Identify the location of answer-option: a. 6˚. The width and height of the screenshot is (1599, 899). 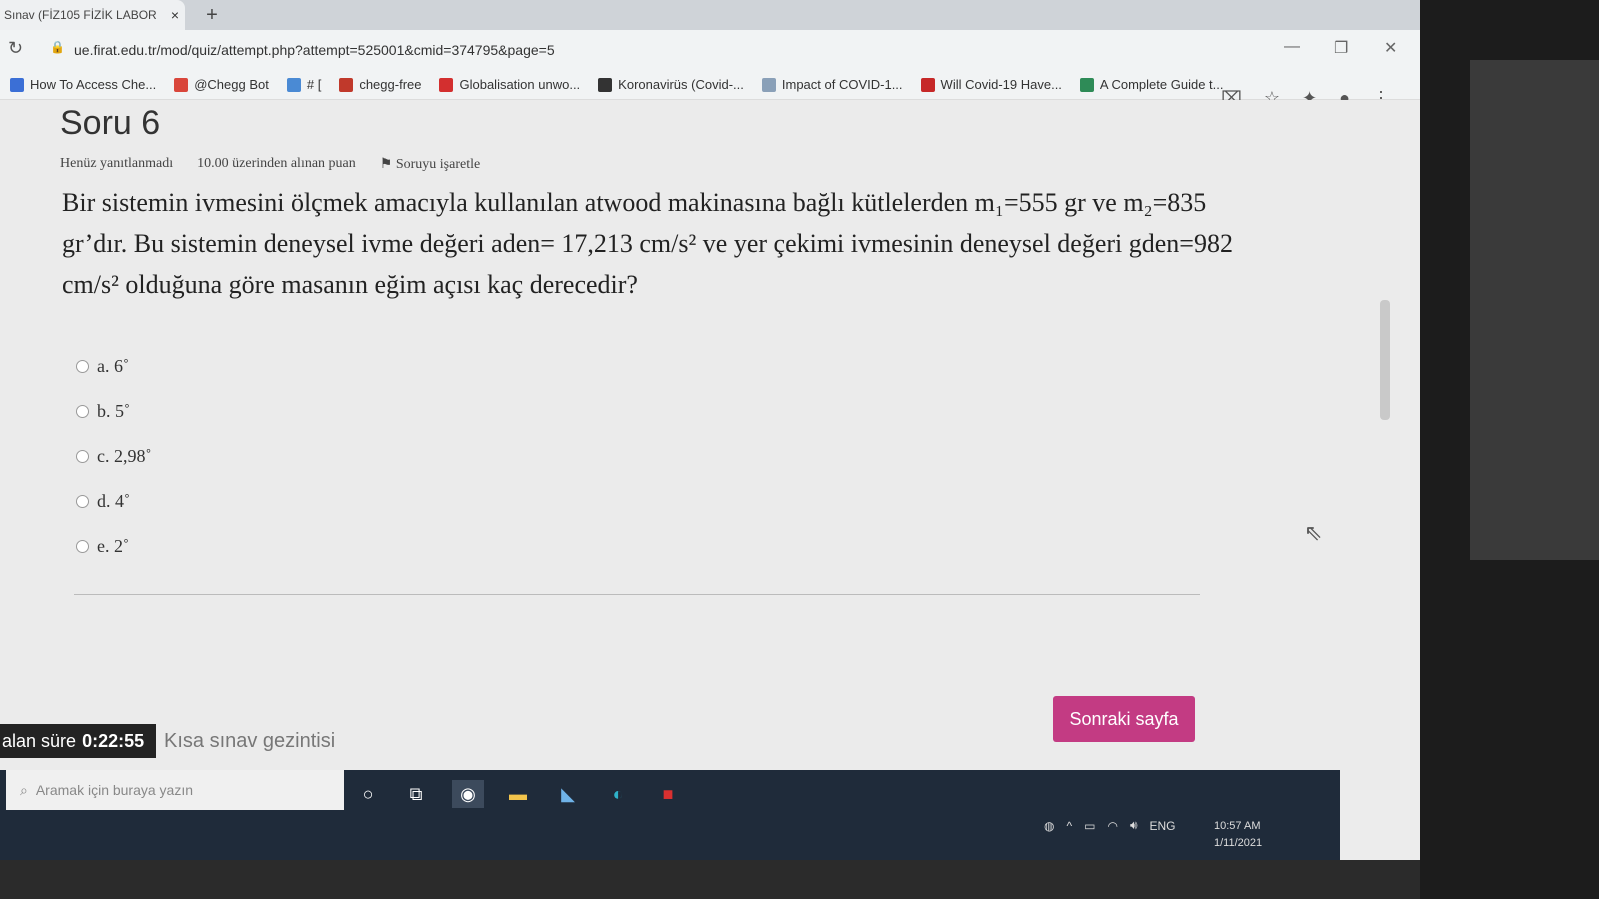
(113, 366).